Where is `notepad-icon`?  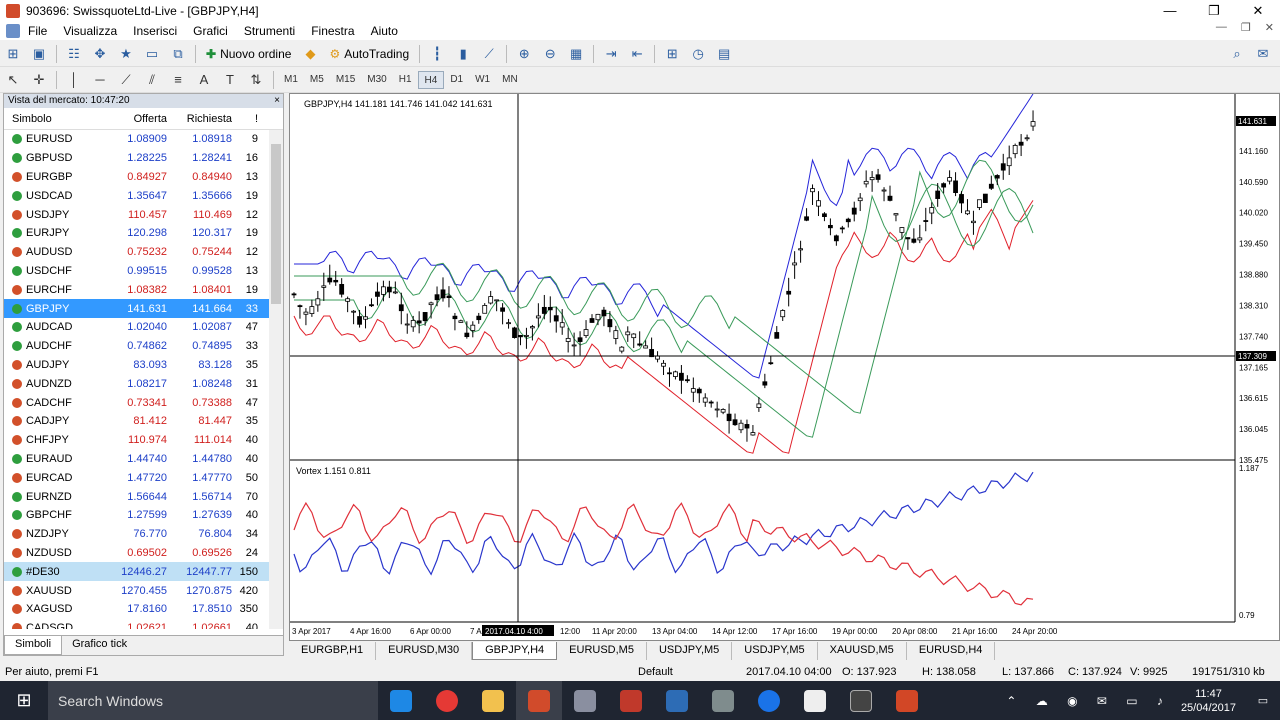
notepad-icon is located at coordinates (815, 700).